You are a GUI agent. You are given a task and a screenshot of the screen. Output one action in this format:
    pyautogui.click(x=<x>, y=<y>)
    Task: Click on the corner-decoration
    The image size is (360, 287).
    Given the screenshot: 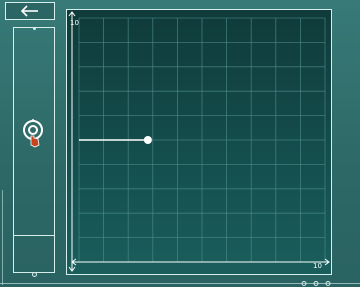 What is the action you would take?
    pyautogui.click(x=316, y=283)
    